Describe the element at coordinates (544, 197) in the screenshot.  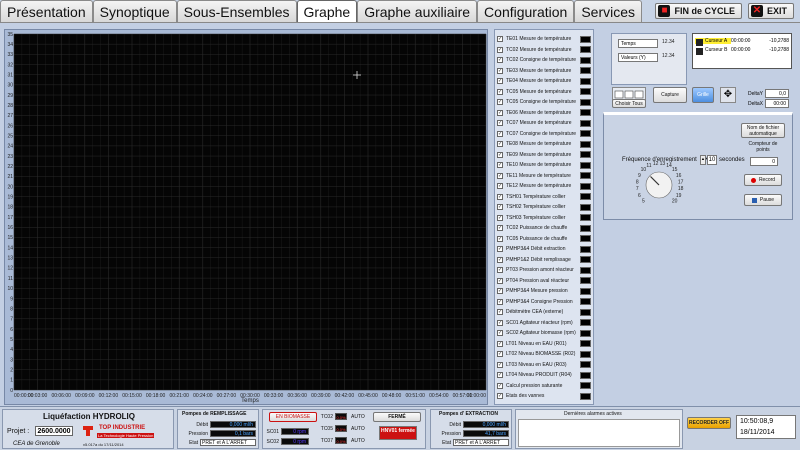
I see `legend-item: ✓ TSH01 Température collier` at that location.